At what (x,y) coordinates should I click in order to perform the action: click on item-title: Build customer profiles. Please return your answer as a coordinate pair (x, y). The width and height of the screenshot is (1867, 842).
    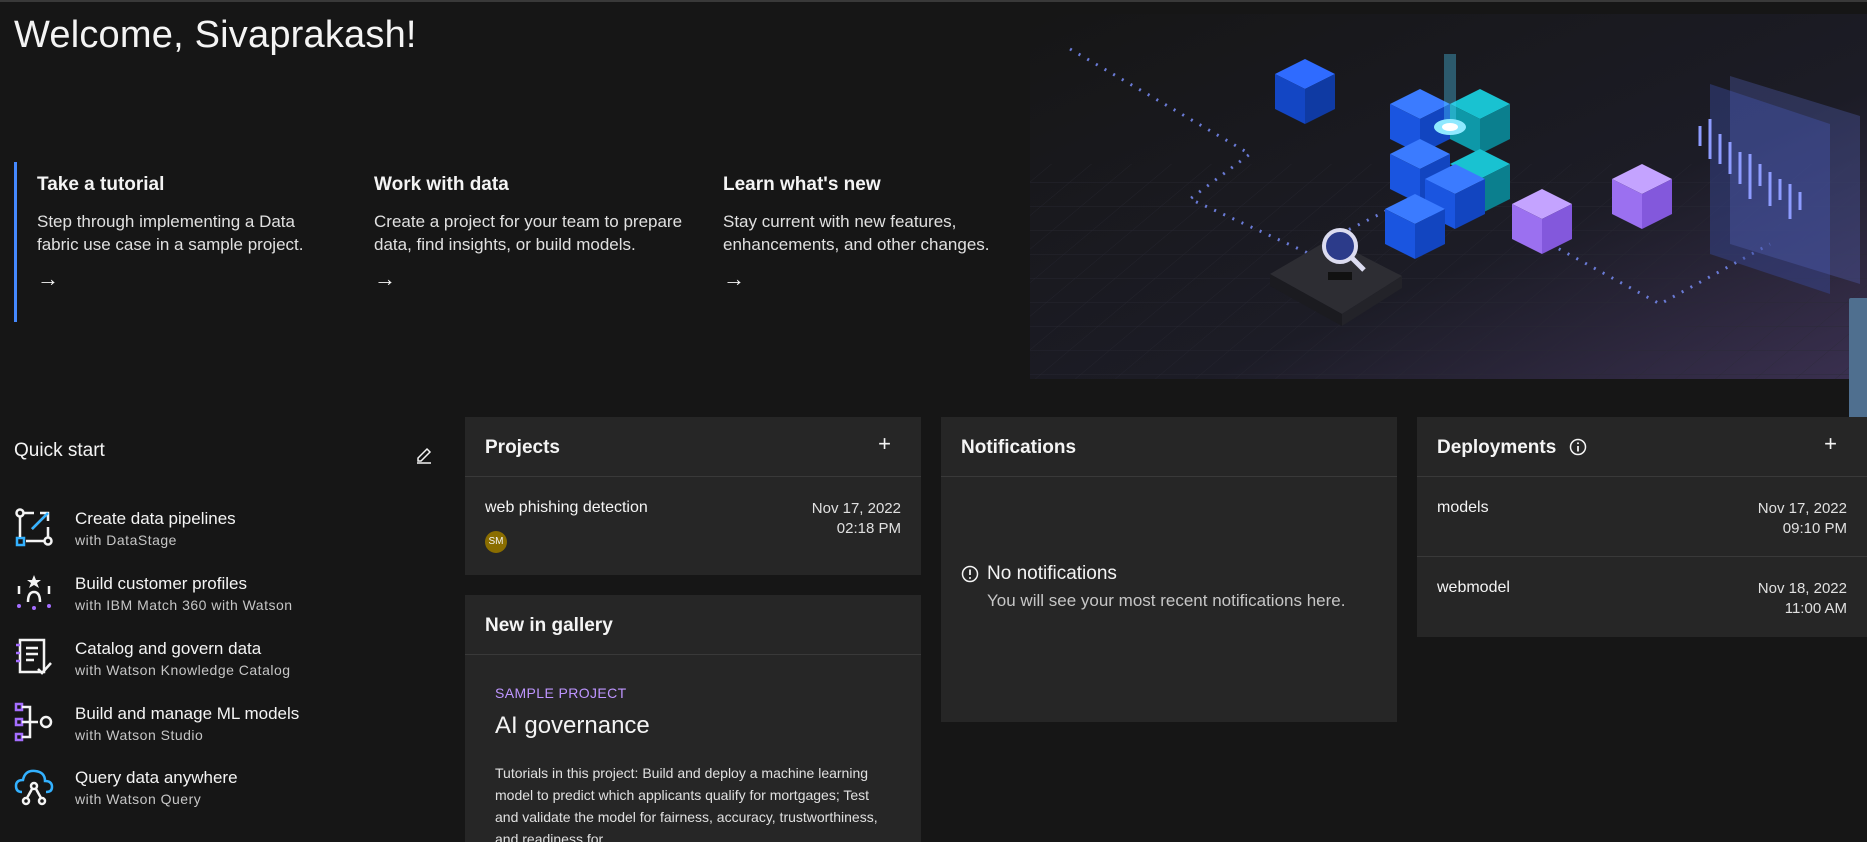
    Looking at the image, I should click on (161, 583).